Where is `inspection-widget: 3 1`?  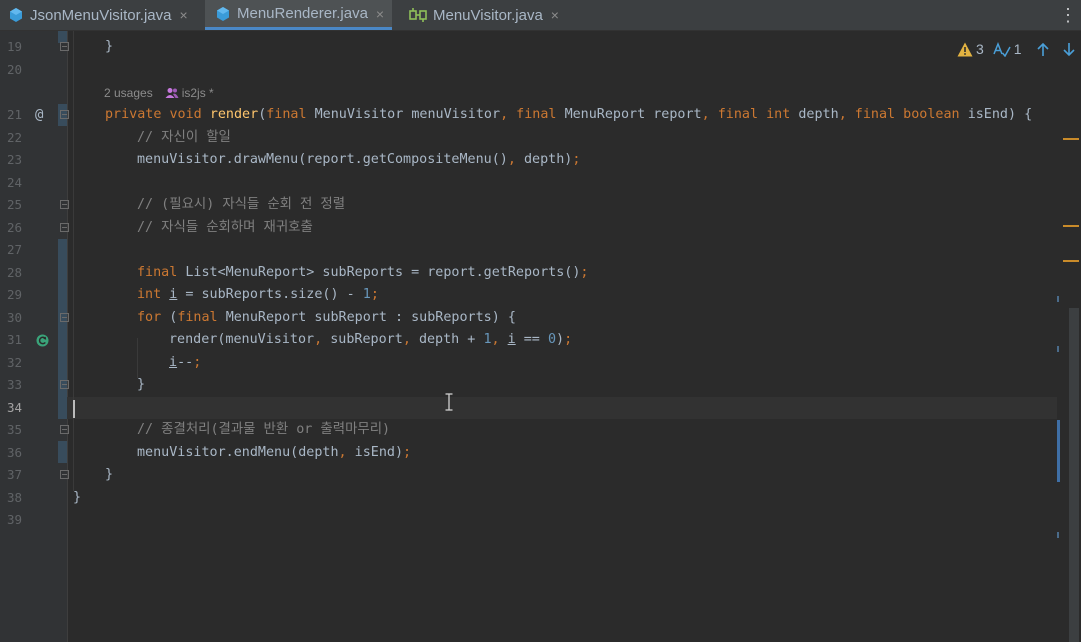 inspection-widget: 3 1 is located at coordinates (1016, 49).